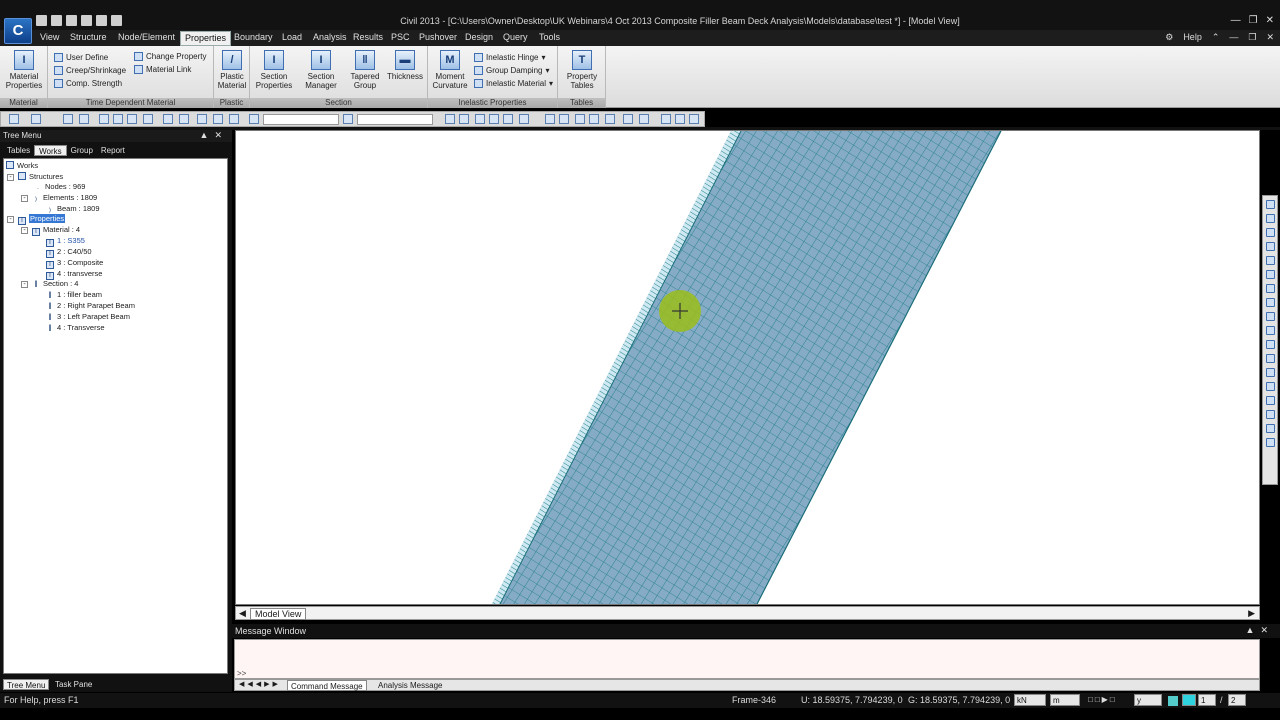 This screenshot has width=1280, height=720. What do you see at coordinates (56, 230) in the screenshot?
I see `tree-material: I Material : 4` at bounding box center [56, 230].